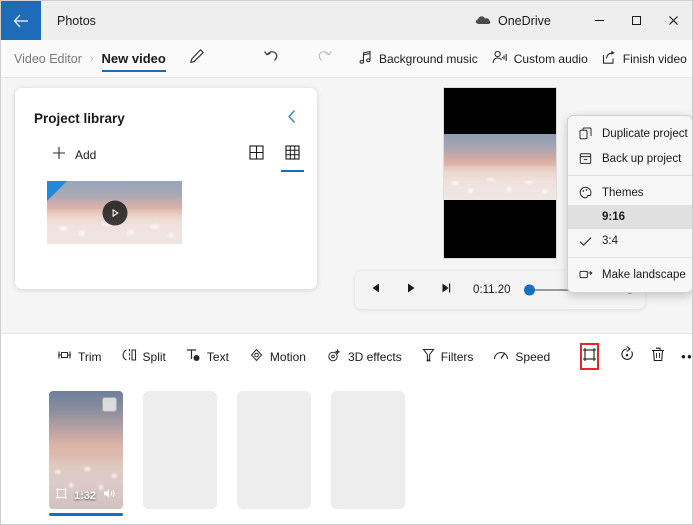 This screenshot has height=525, width=693. Describe the element at coordinates (630, 158) in the screenshot. I see `menu-item-back-up-project: Back up project` at that location.